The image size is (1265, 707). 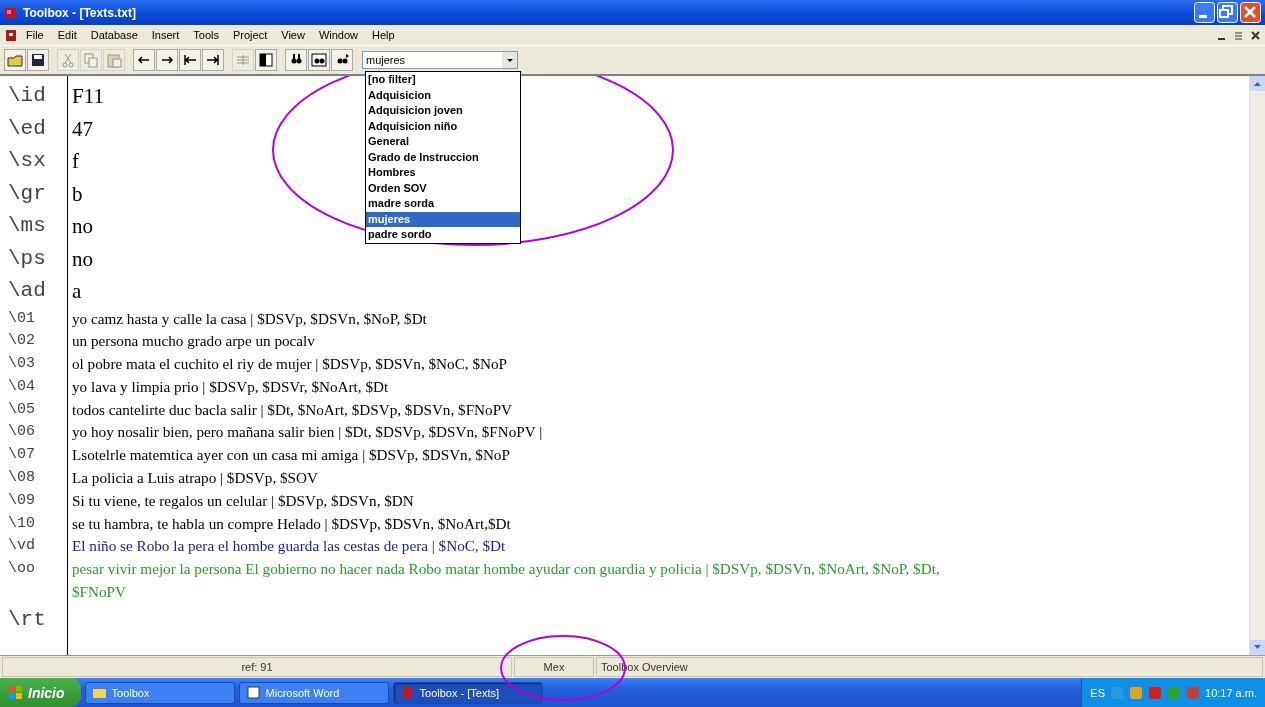 I want to click on field-marker: \08, so click(x=21, y=478).